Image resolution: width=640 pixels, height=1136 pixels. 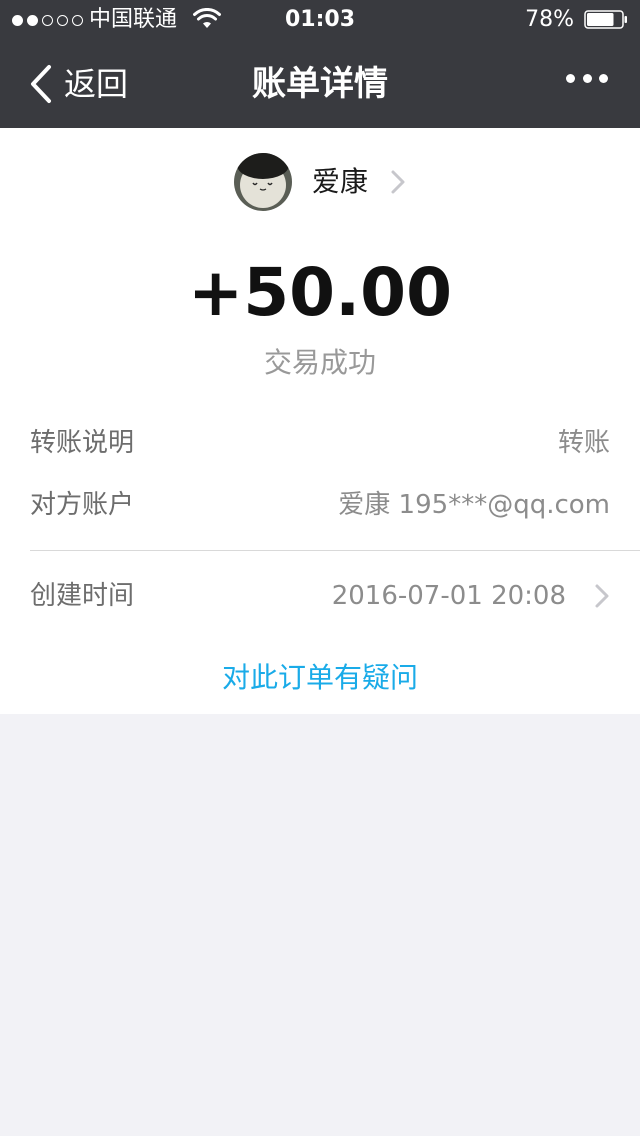 What do you see at coordinates (320, 443) in the screenshot?
I see `description-row: 转账说明 转账` at bounding box center [320, 443].